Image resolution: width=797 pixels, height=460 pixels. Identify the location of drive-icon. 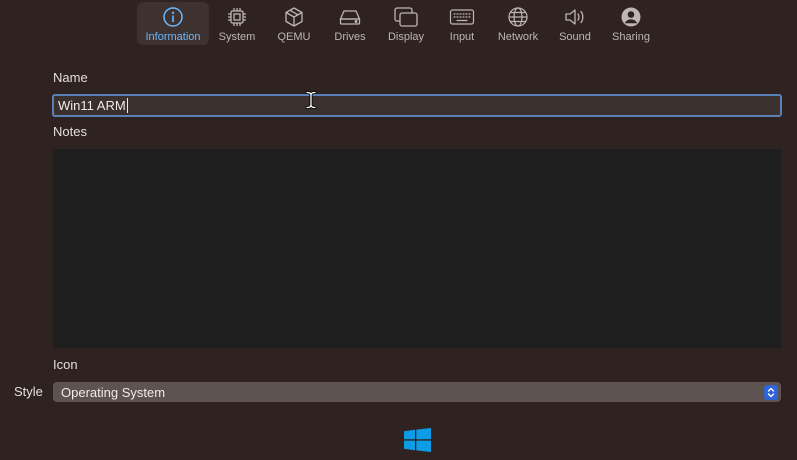
(350, 17).